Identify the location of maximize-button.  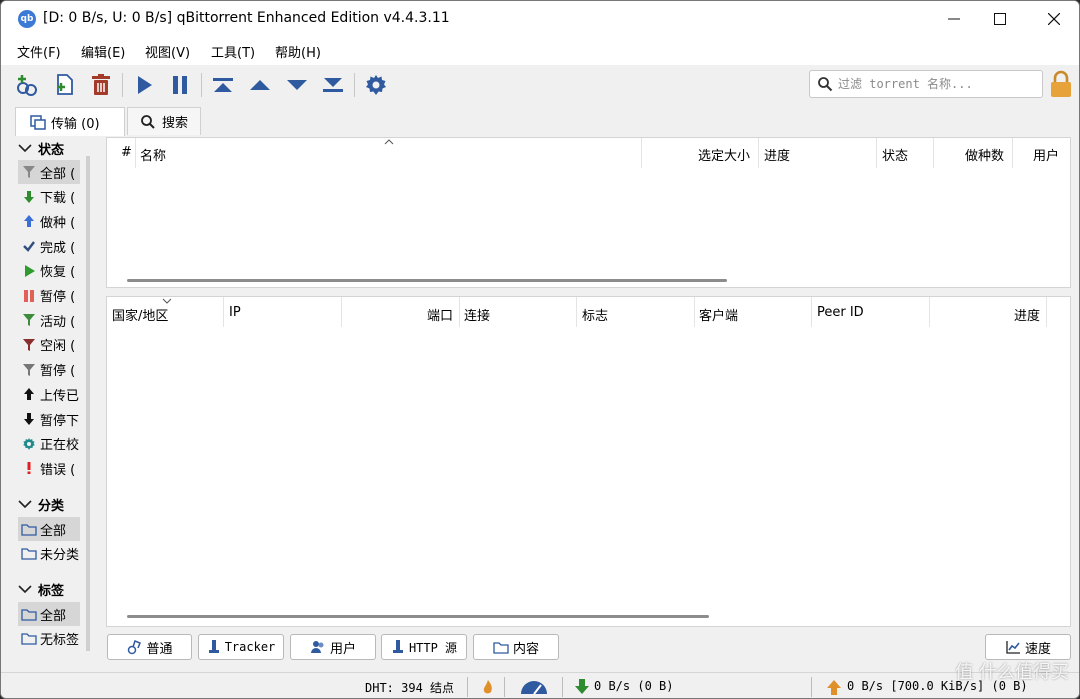
(1000, 19).